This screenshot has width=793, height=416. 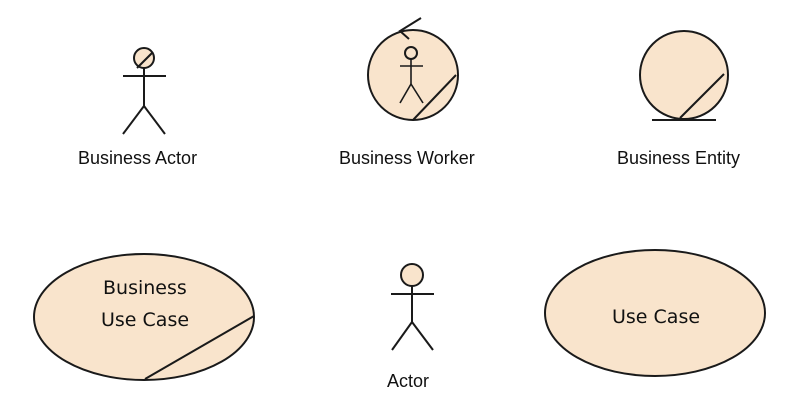 What do you see at coordinates (679, 158) in the screenshot?
I see `business-entity-label: Business Entity` at bounding box center [679, 158].